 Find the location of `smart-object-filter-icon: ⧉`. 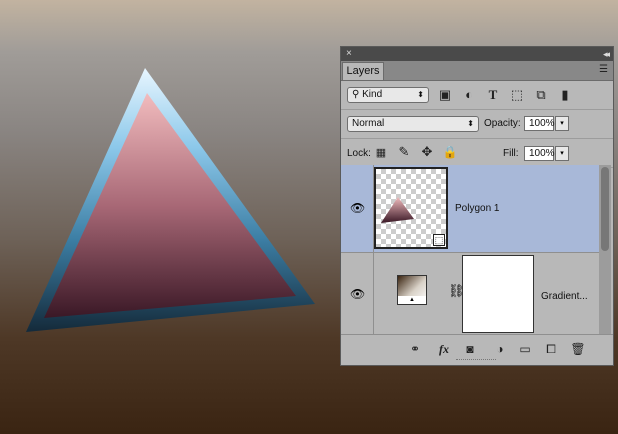

smart-object-filter-icon: ⧉ is located at coordinates (541, 95).